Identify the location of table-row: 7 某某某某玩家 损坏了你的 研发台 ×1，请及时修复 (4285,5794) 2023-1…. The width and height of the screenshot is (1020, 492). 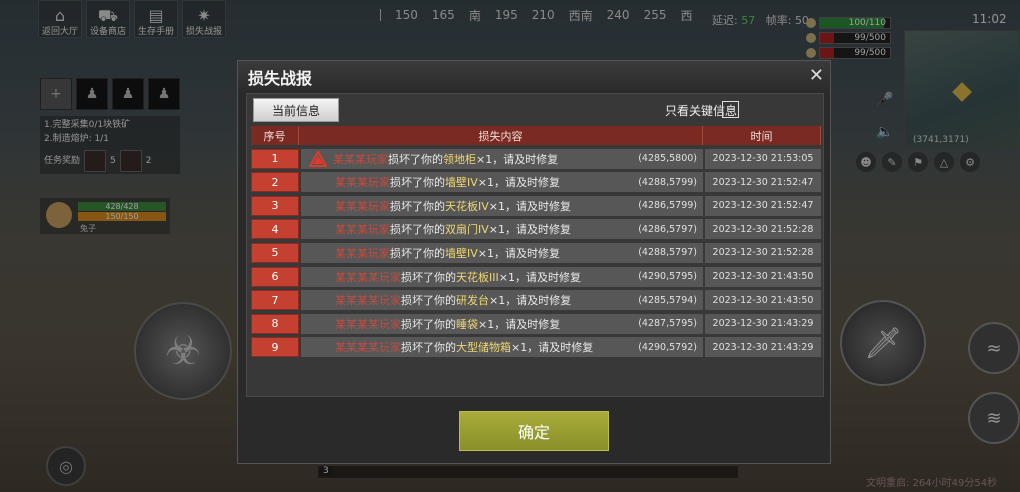
(536, 300).